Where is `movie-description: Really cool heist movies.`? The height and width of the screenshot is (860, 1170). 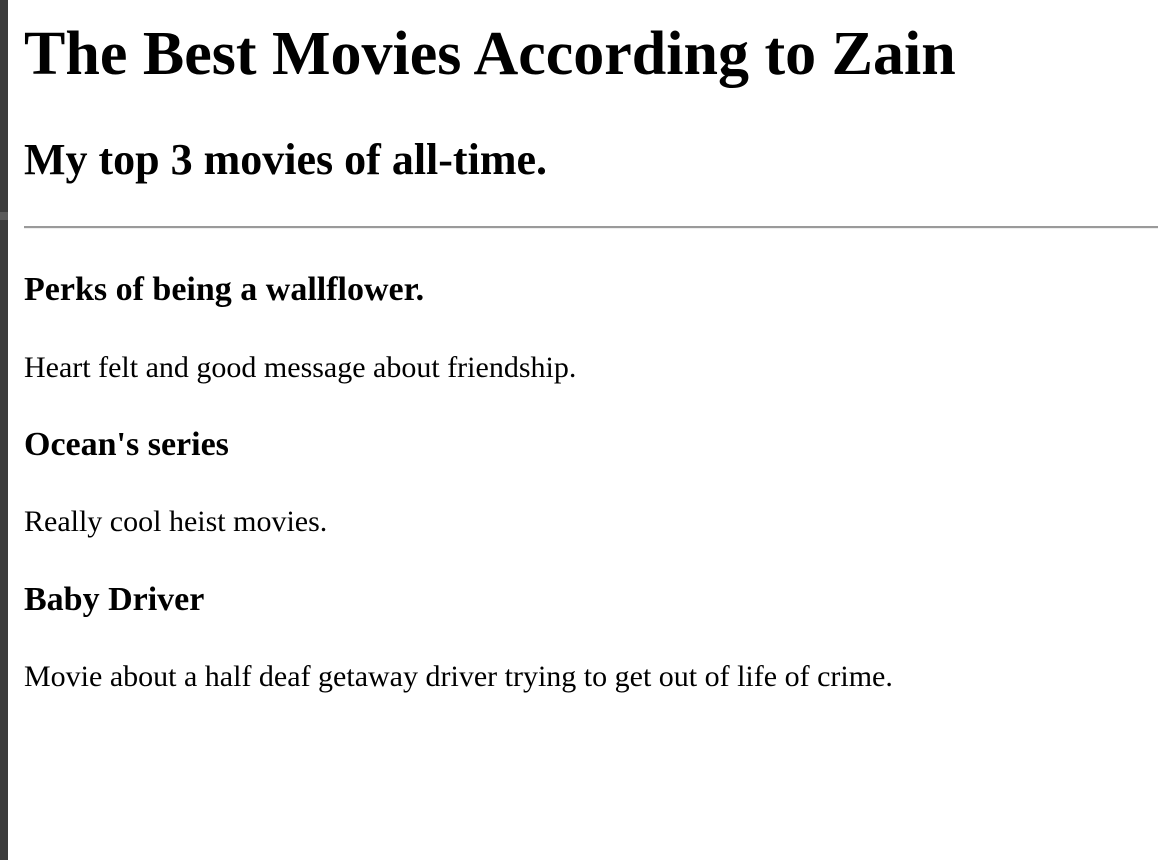
movie-description: Really cool heist movies. is located at coordinates (176, 521).